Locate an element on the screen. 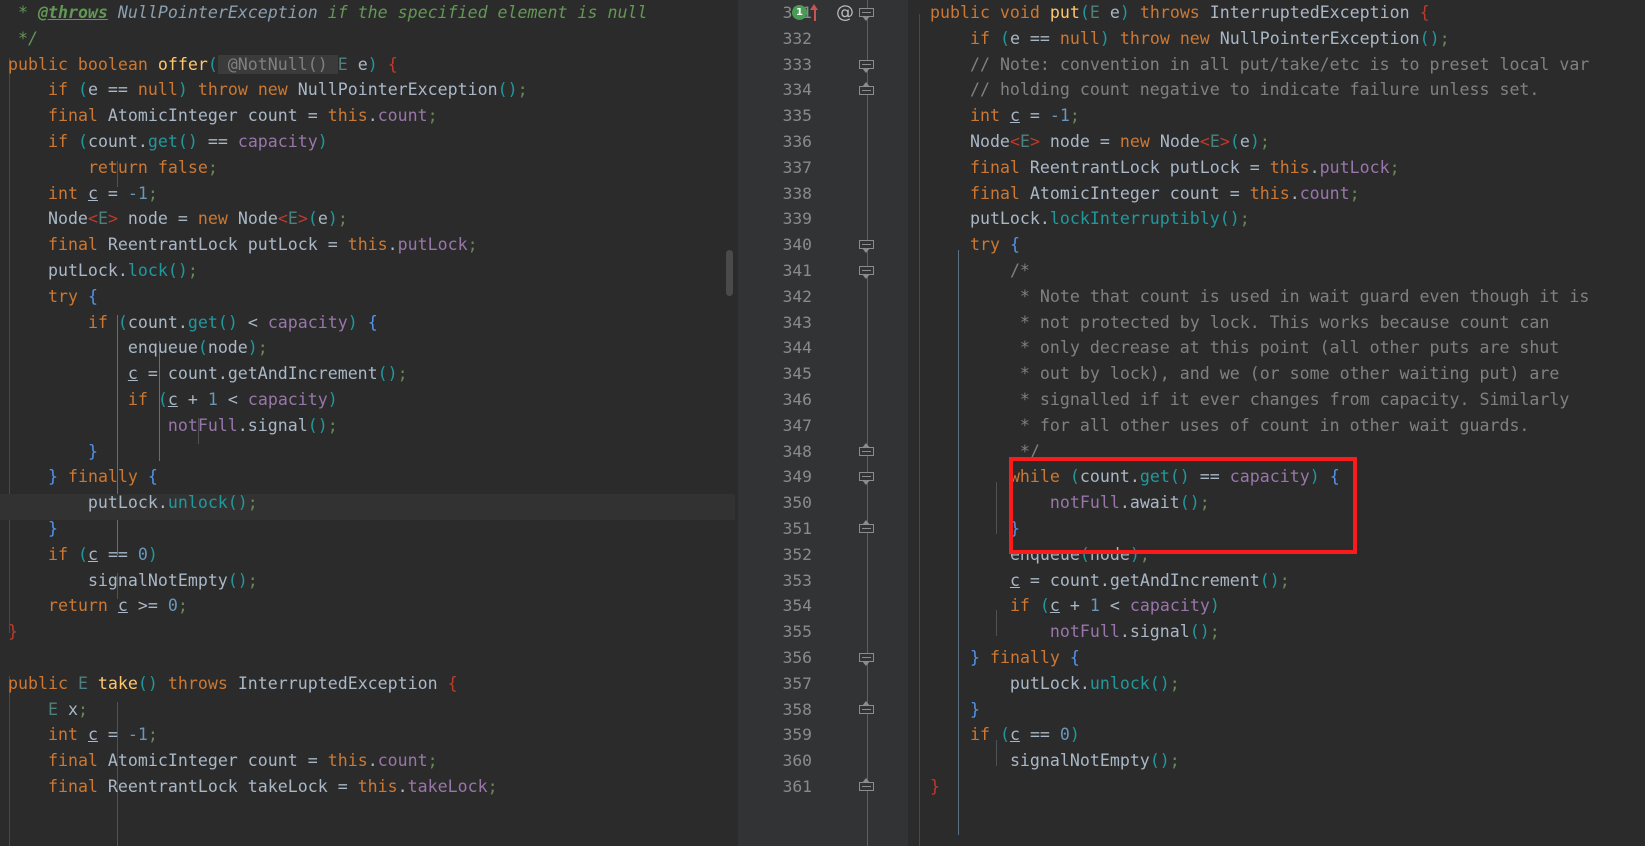 The width and height of the screenshot is (1645, 846). code-line: return false; is located at coordinates (152, 167).